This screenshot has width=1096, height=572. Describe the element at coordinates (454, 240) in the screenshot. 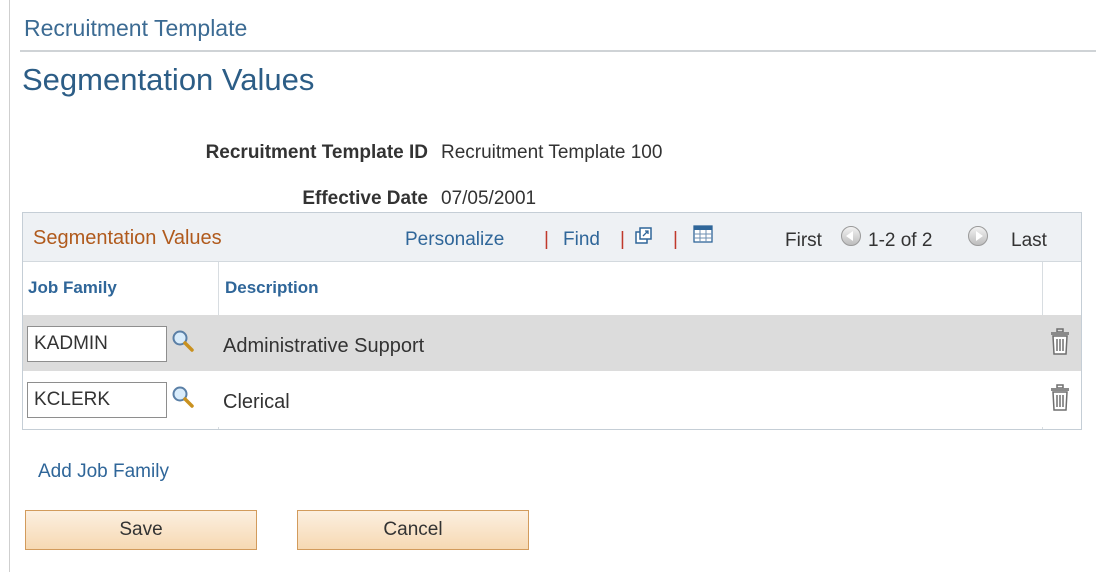

I see `personalize-link: Personalize` at that location.